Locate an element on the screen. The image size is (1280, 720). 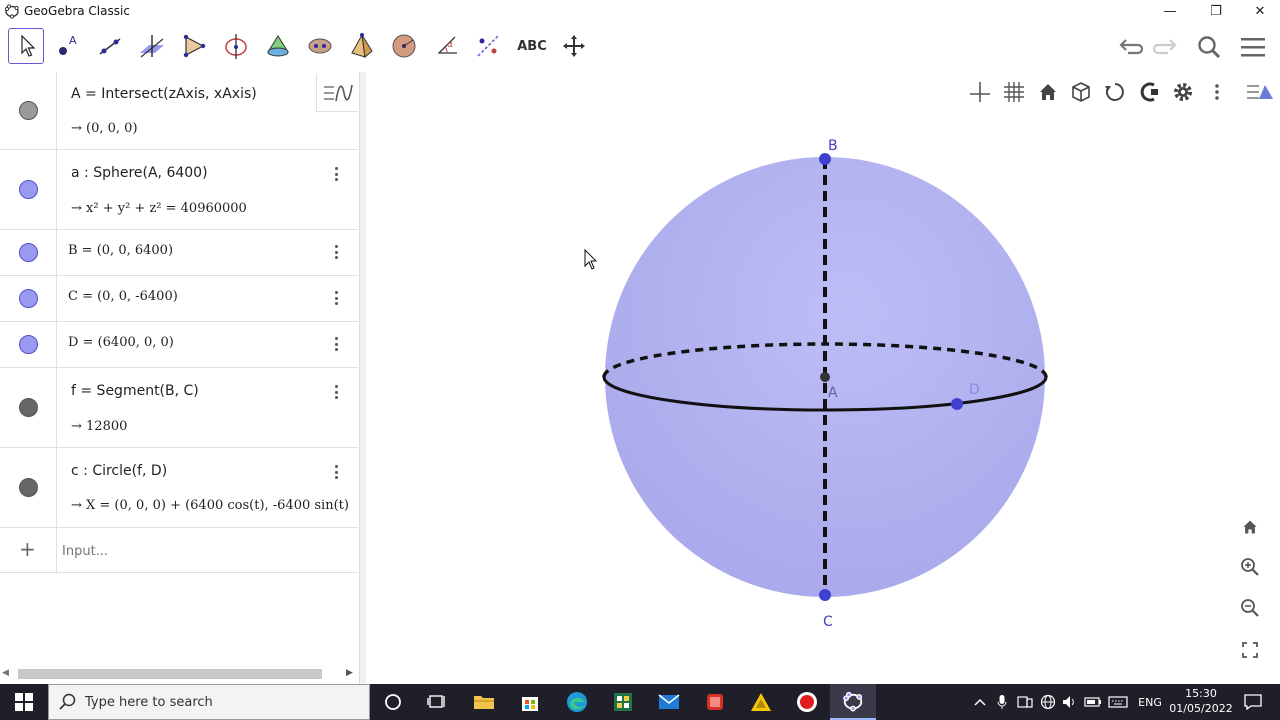
point-A is located at coordinates (825, 377).